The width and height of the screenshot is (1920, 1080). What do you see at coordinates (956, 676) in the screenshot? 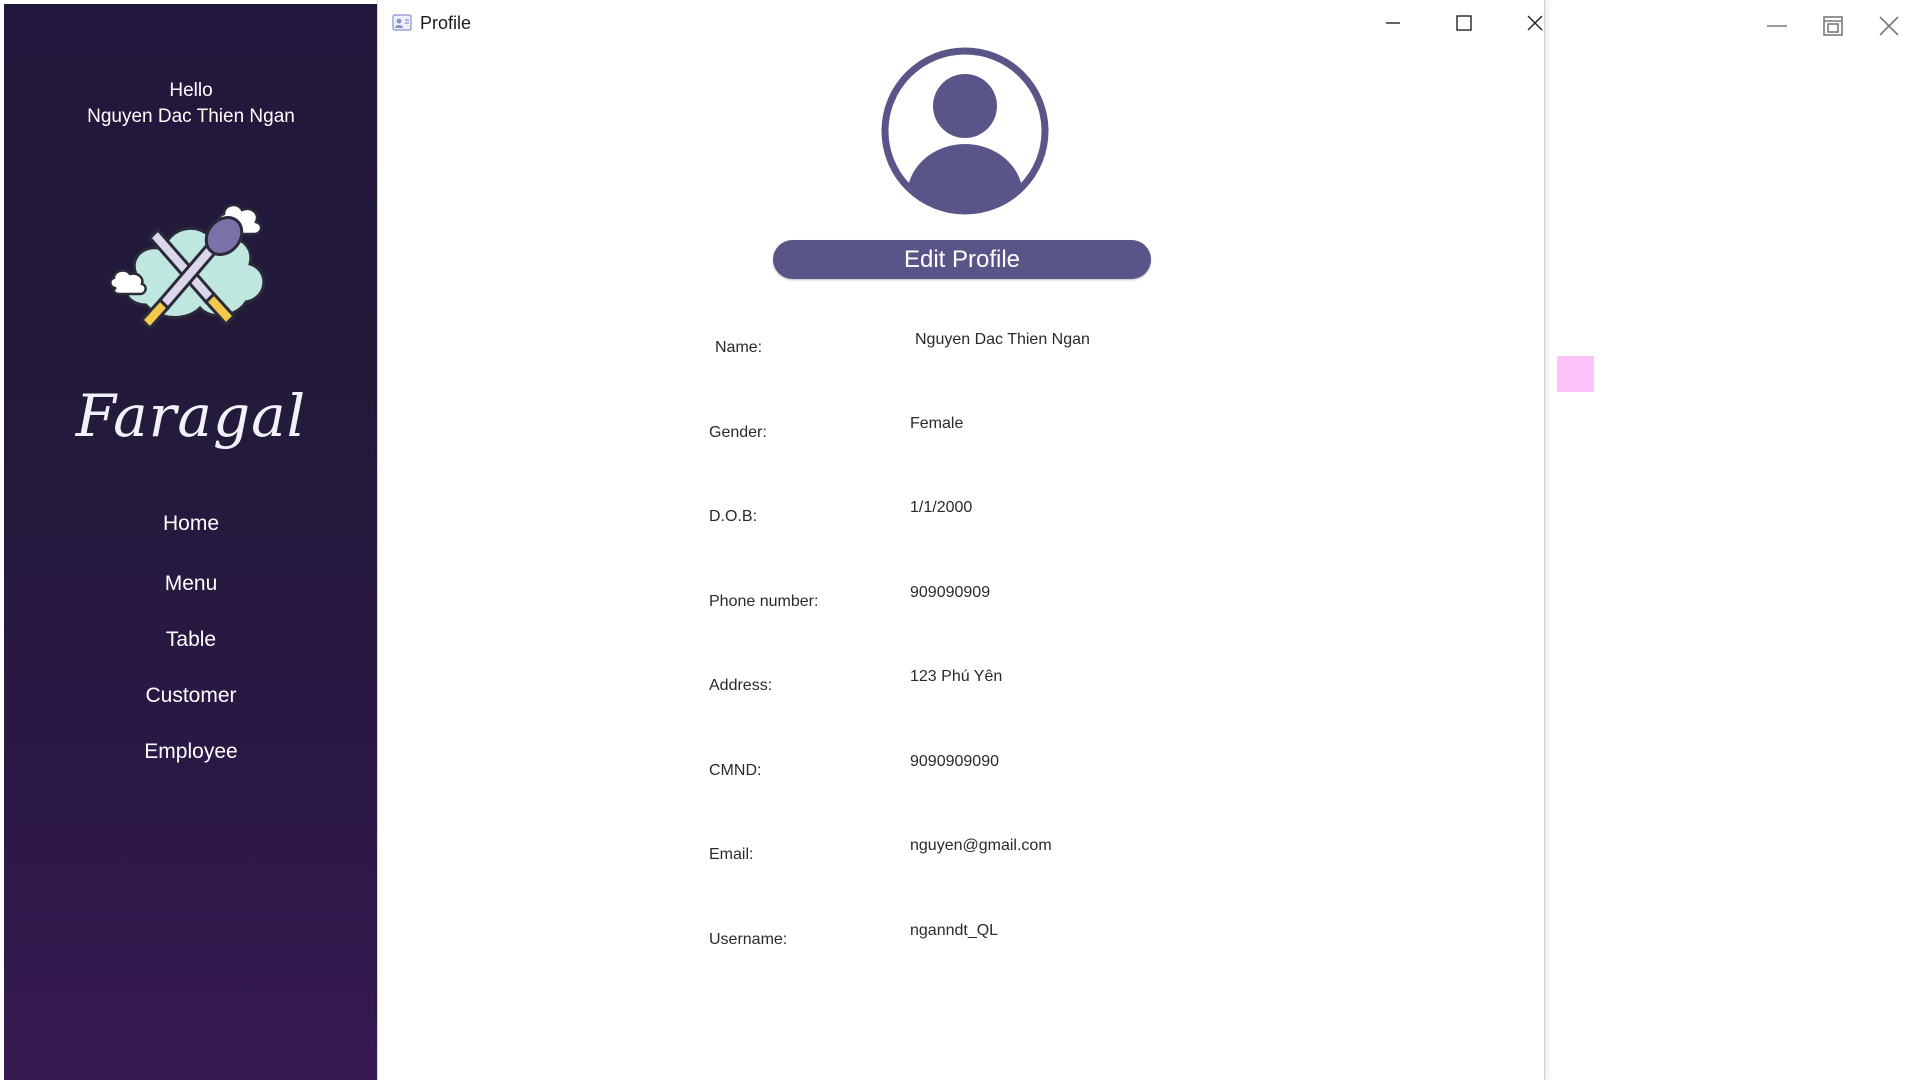
I see `address-value: 123 Phú Yên` at bounding box center [956, 676].